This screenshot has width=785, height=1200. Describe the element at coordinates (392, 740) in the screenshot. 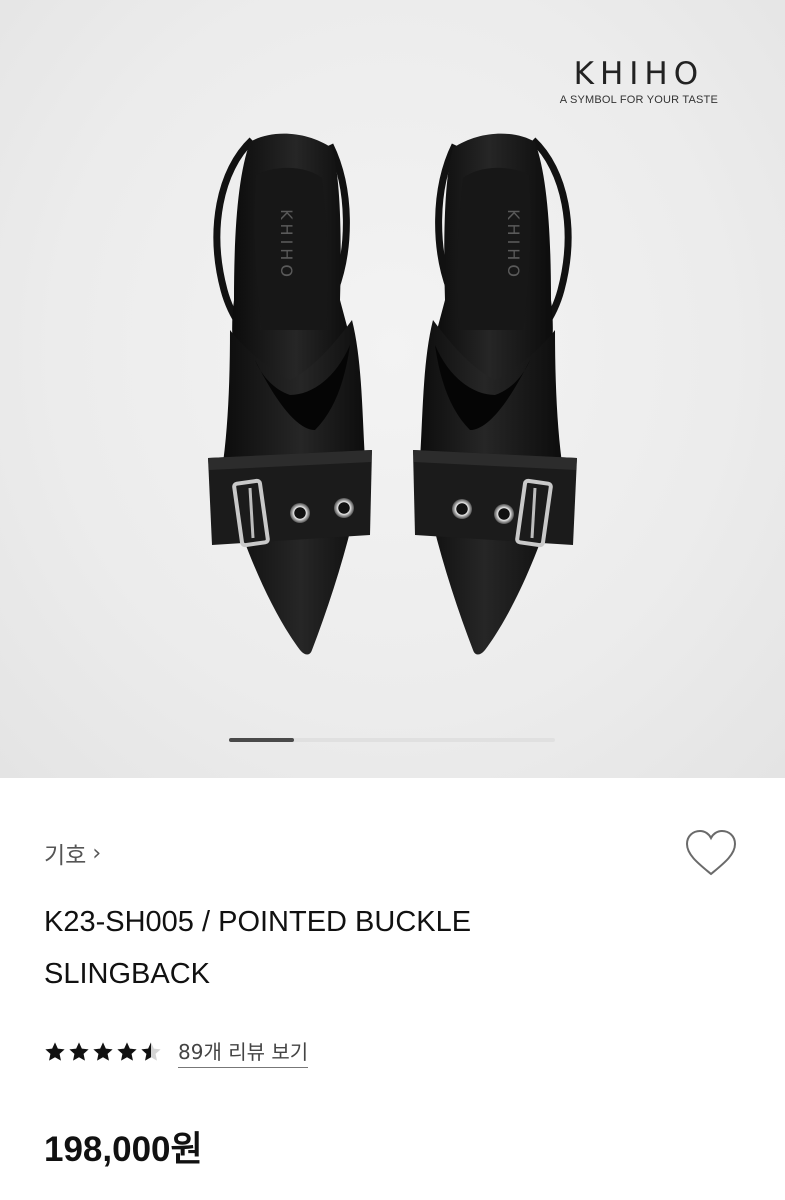

I see `carousel-indicator` at that location.